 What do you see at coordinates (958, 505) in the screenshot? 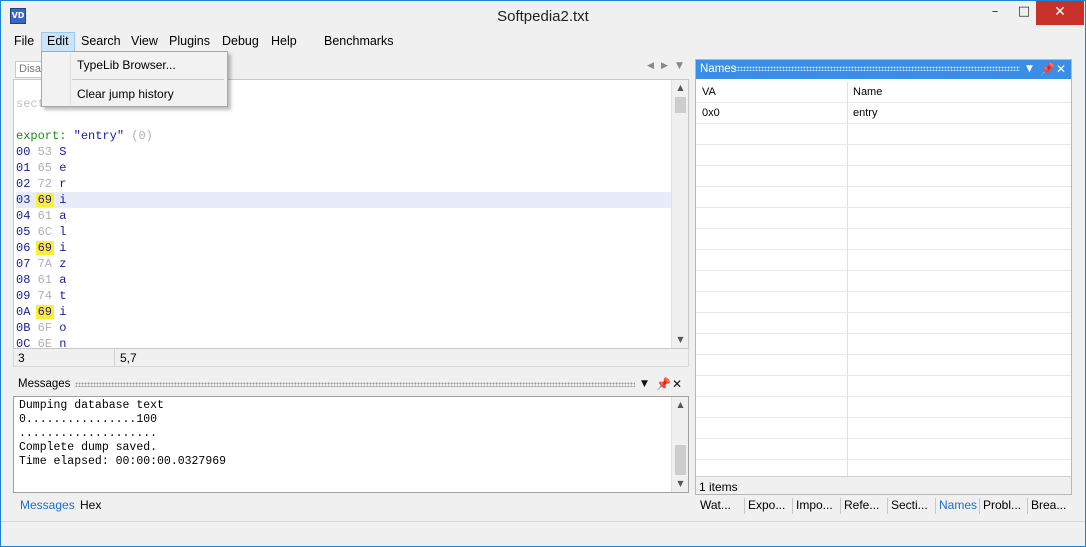
I see `tab-names: Names` at bounding box center [958, 505].